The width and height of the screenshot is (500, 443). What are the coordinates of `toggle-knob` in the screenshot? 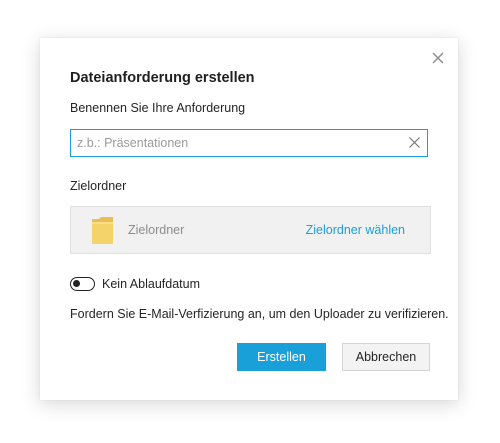 It's located at (76, 283).